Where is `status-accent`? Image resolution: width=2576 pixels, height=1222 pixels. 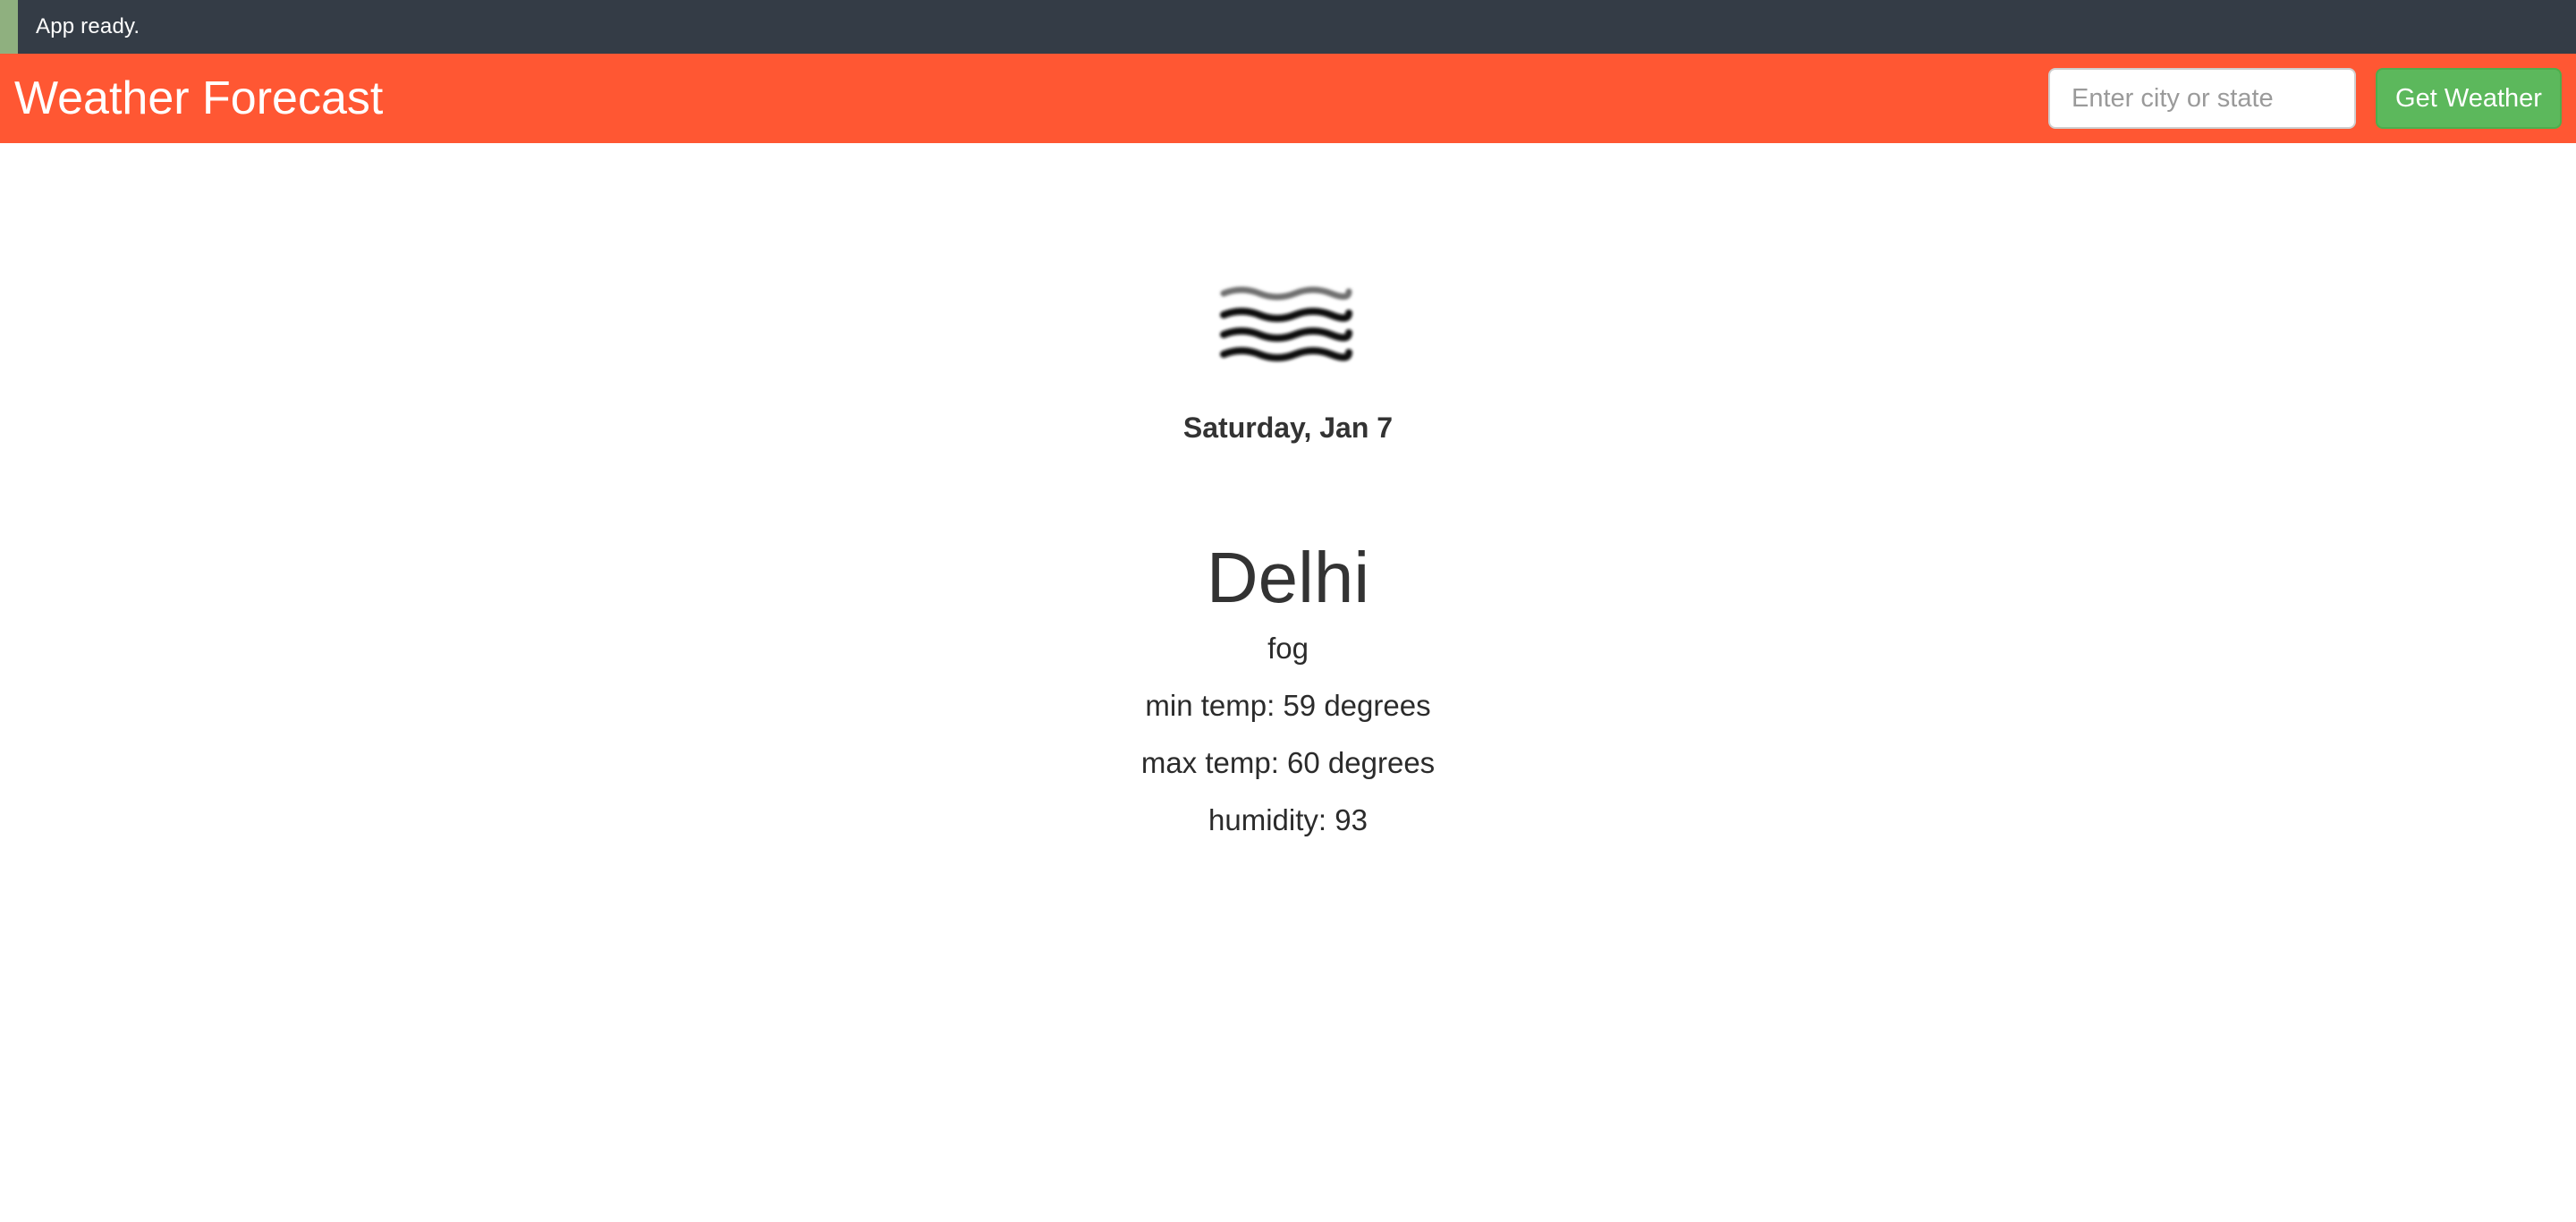
status-accent is located at coordinates (9, 27).